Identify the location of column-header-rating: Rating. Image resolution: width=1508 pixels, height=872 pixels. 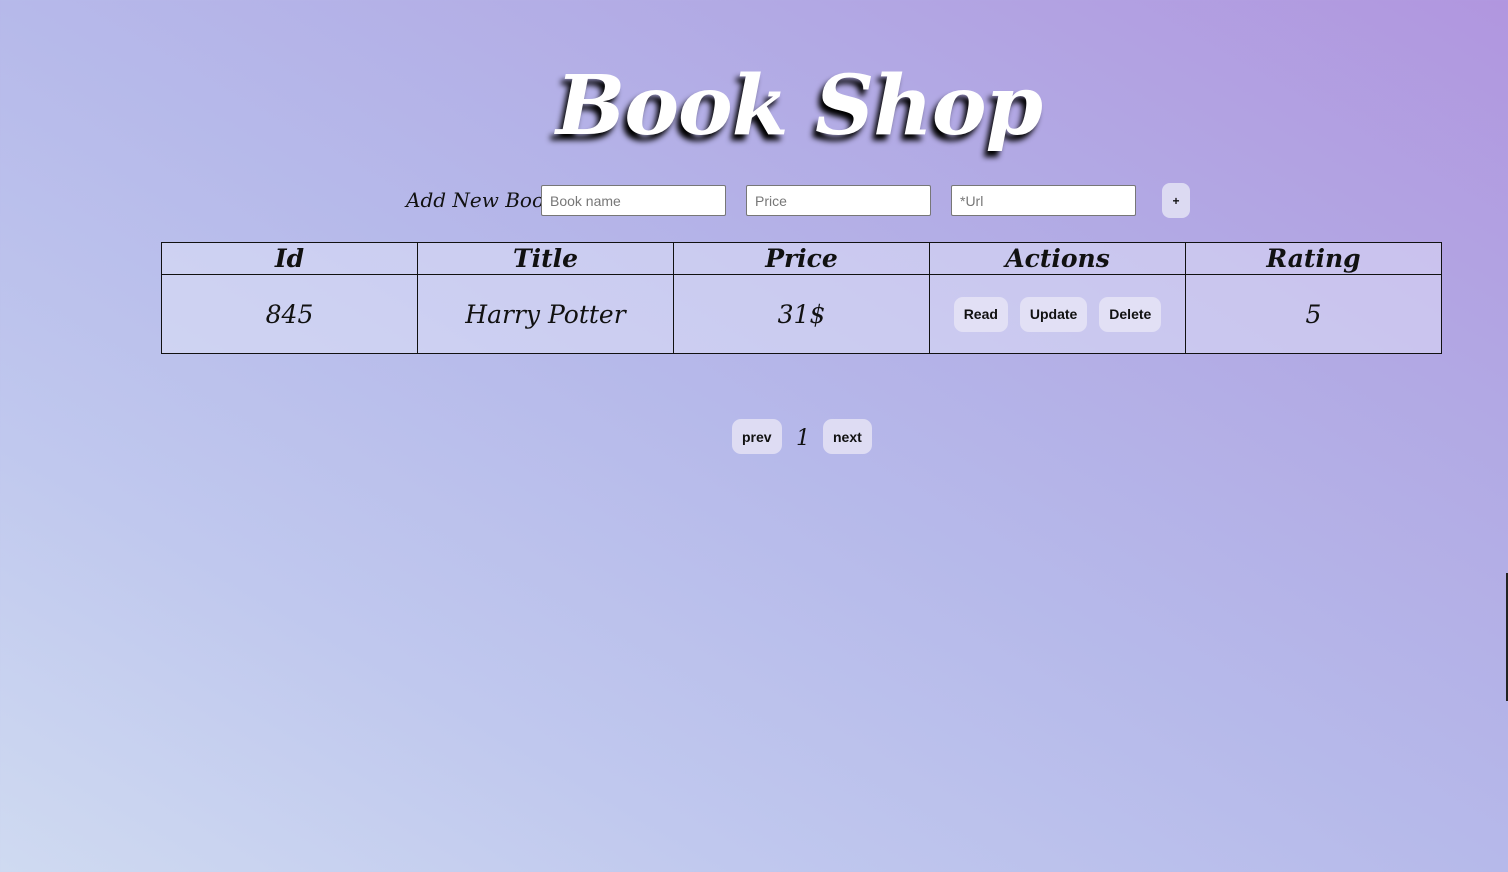
(1313, 258).